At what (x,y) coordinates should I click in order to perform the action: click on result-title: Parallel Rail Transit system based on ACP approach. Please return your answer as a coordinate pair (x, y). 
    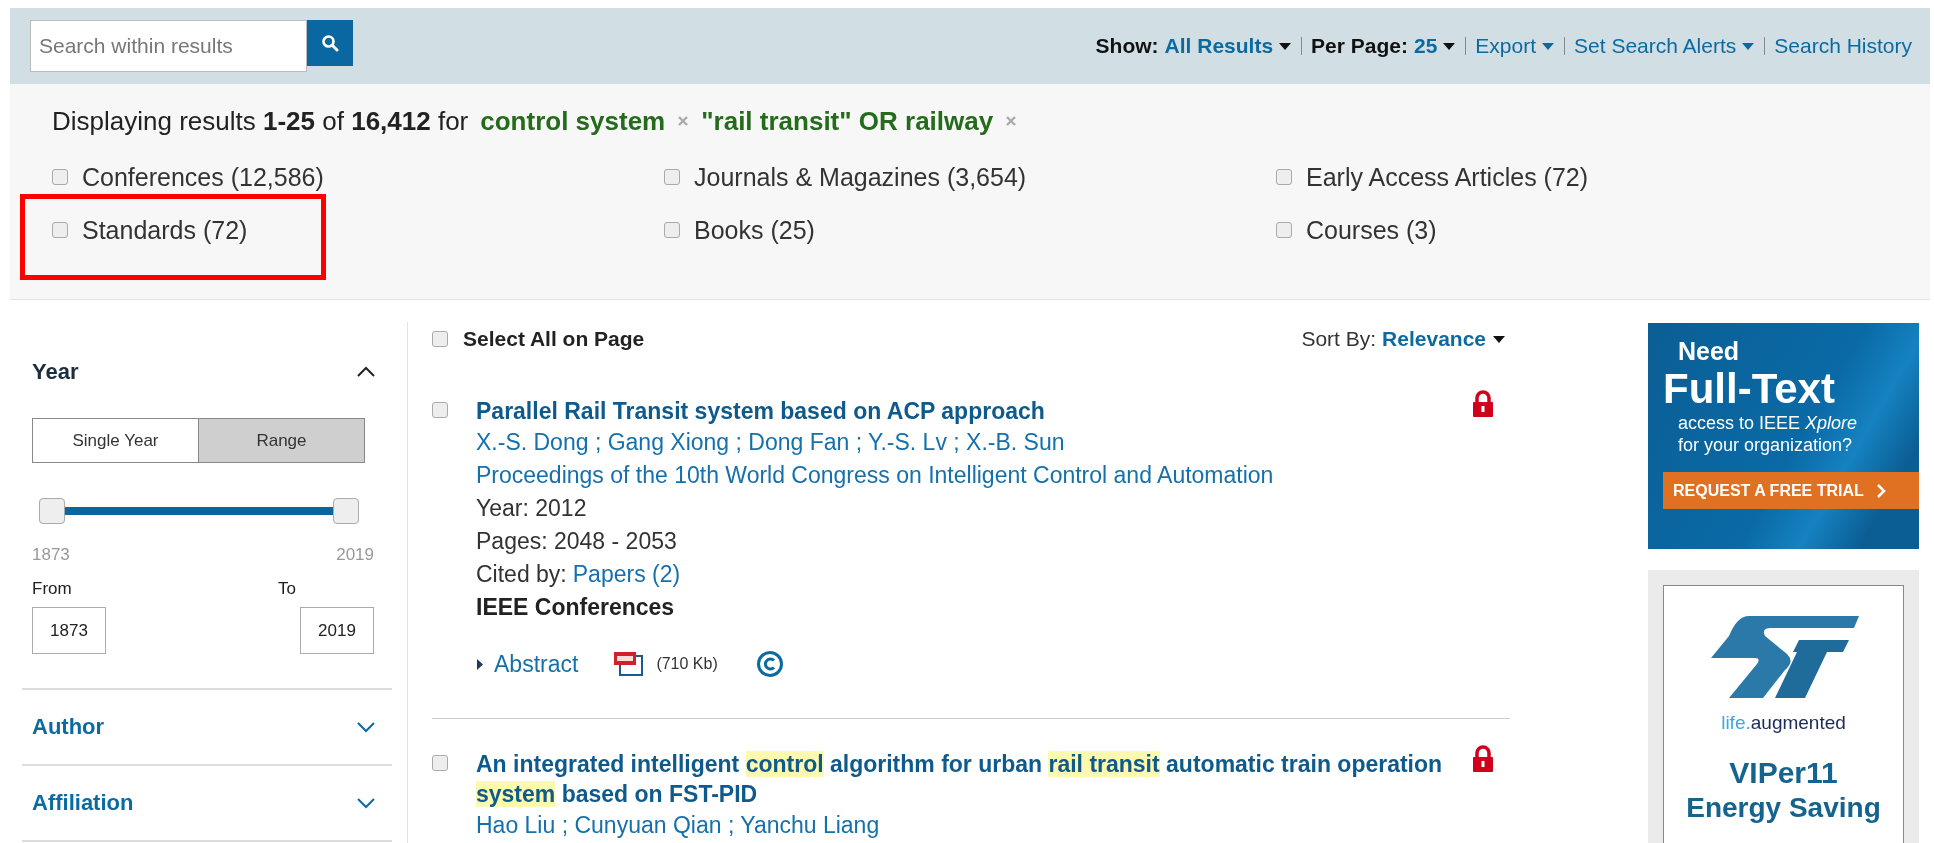
    Looking at the image, I should click on (966, 411).